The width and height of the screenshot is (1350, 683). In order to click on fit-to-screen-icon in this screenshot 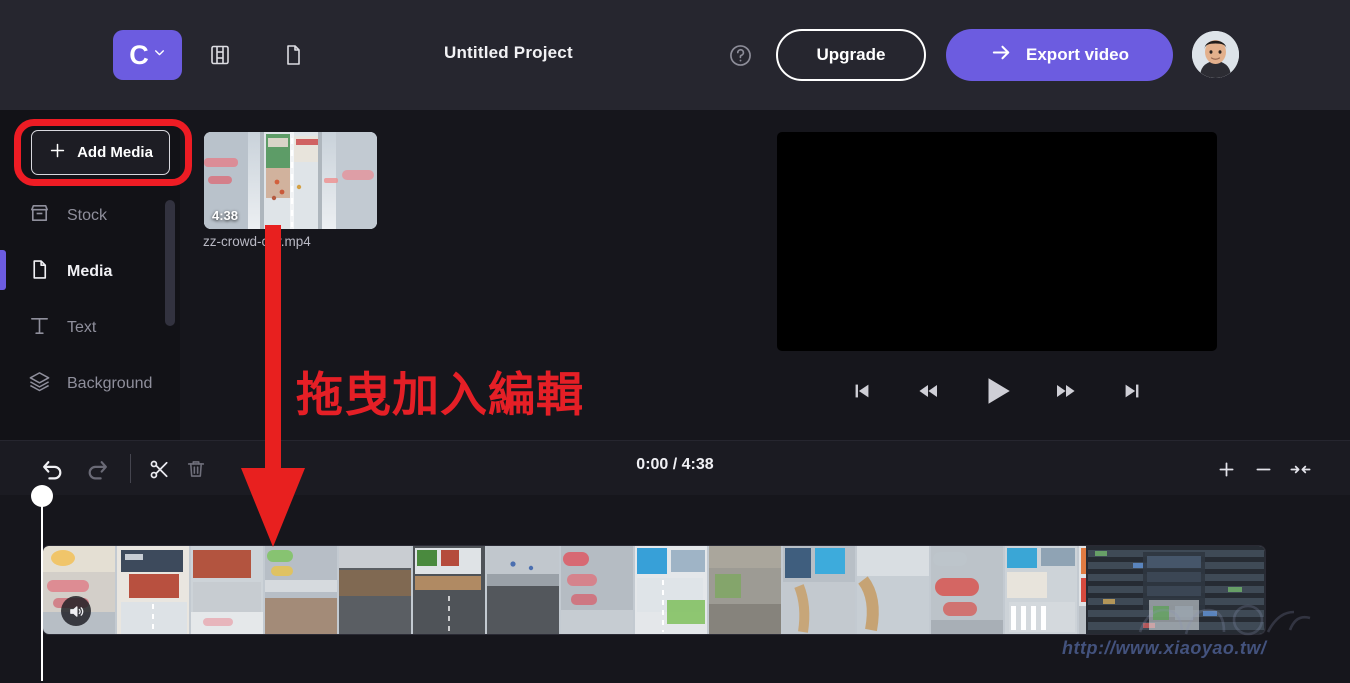, I will do `click(1300, 469)`.